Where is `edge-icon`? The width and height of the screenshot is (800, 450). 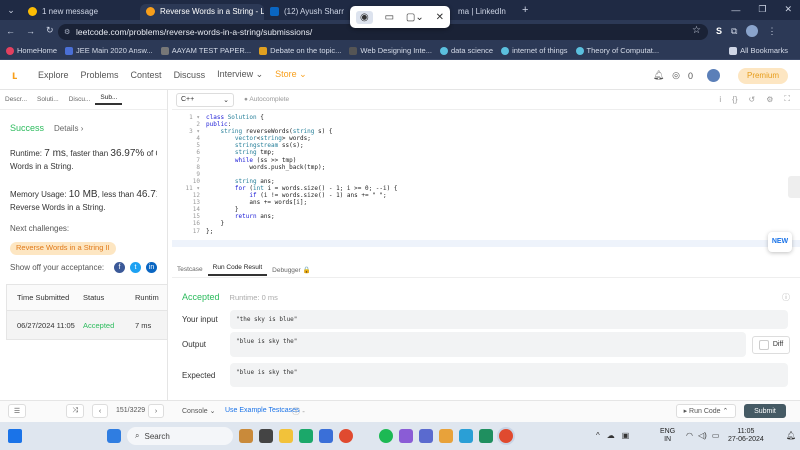
edge-icon is located at coordinates (306, 436).